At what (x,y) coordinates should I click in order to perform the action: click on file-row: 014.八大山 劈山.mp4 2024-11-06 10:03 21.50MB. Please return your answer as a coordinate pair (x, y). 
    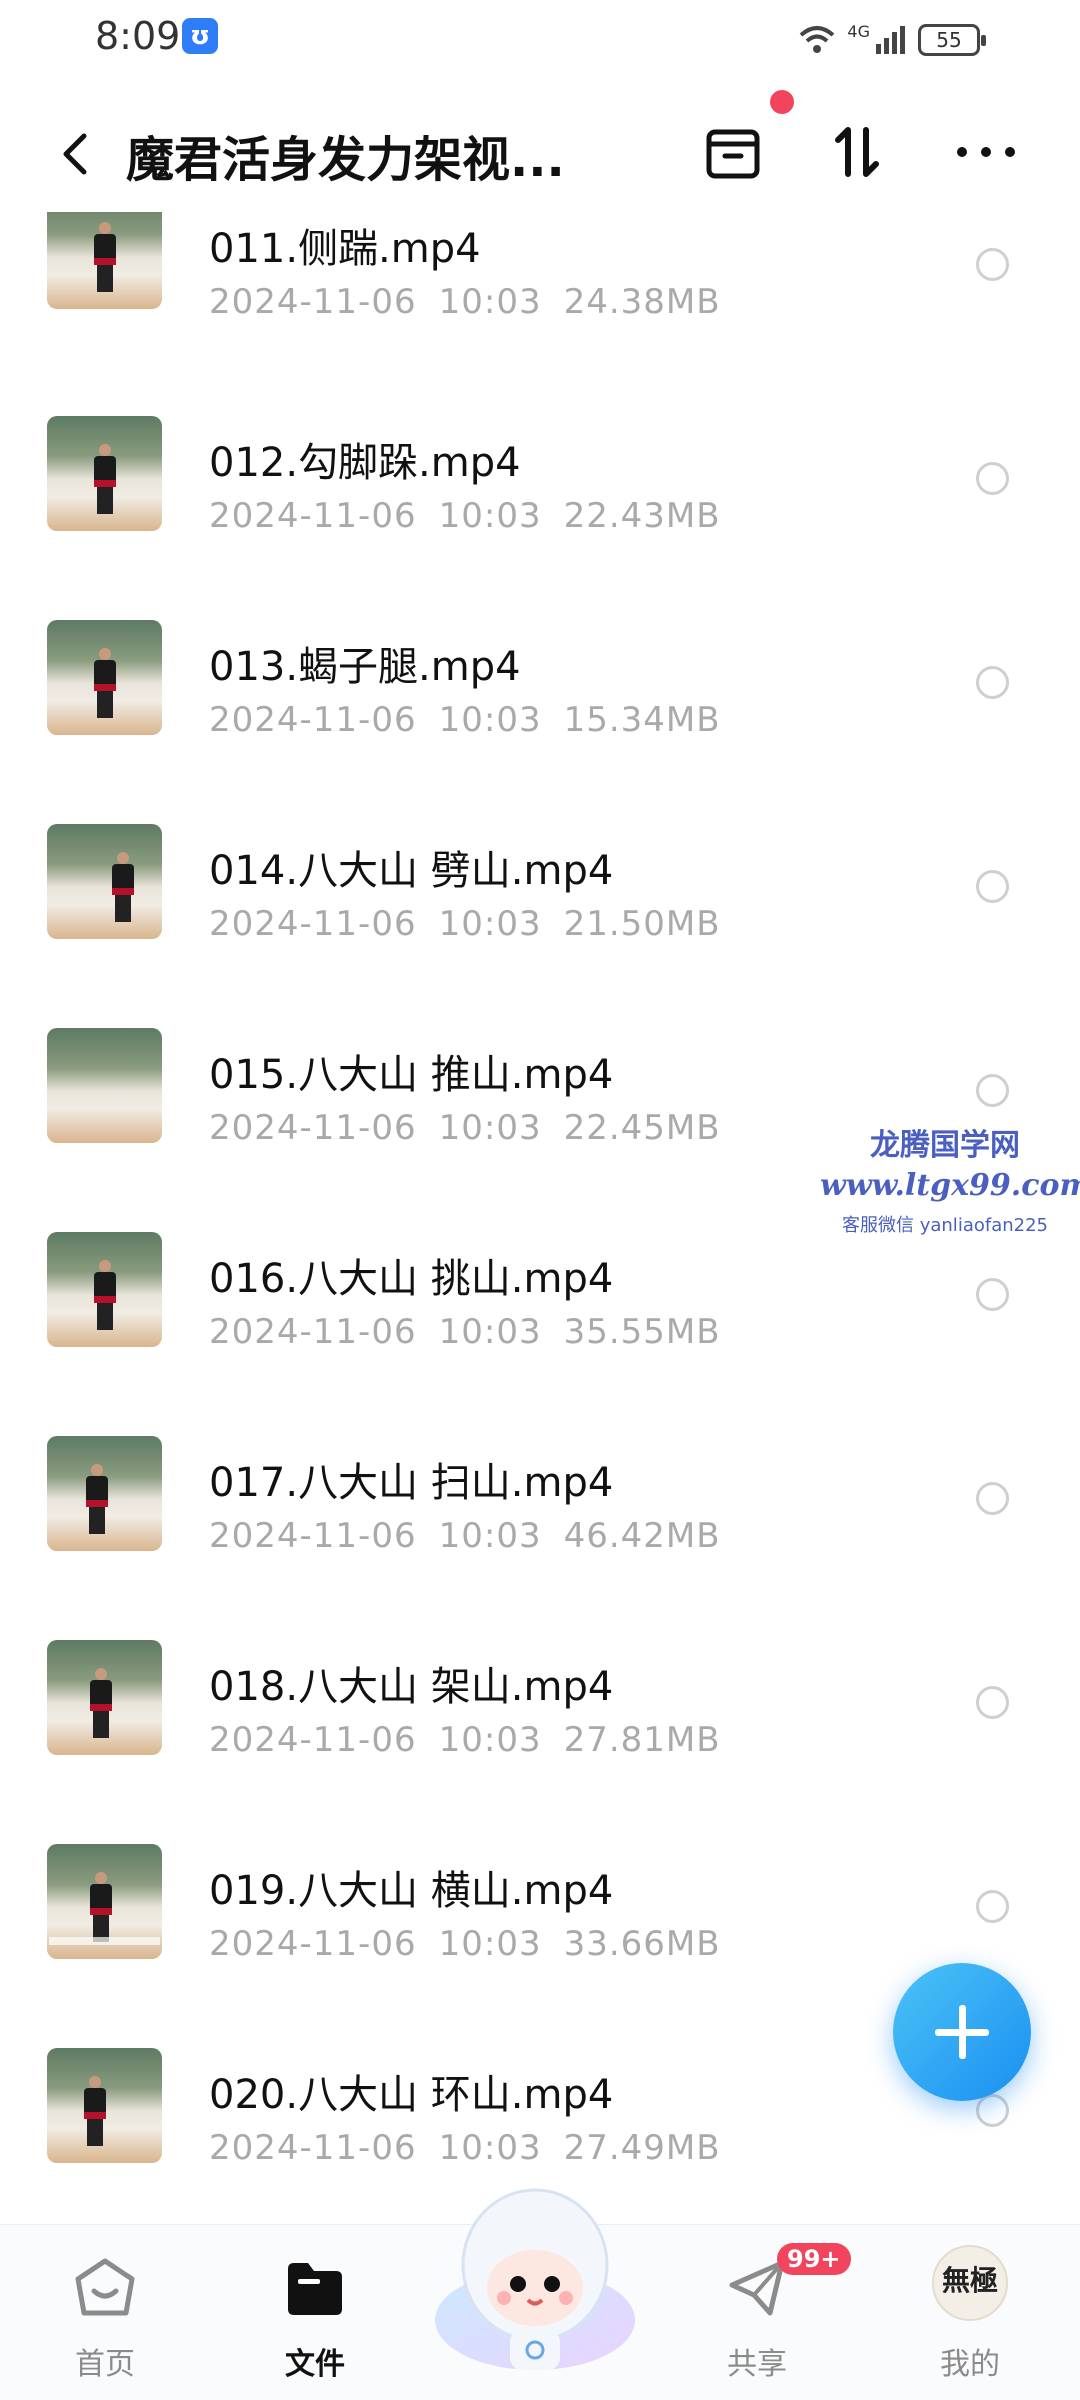
    Looking at the image, I should click on (540, 918).